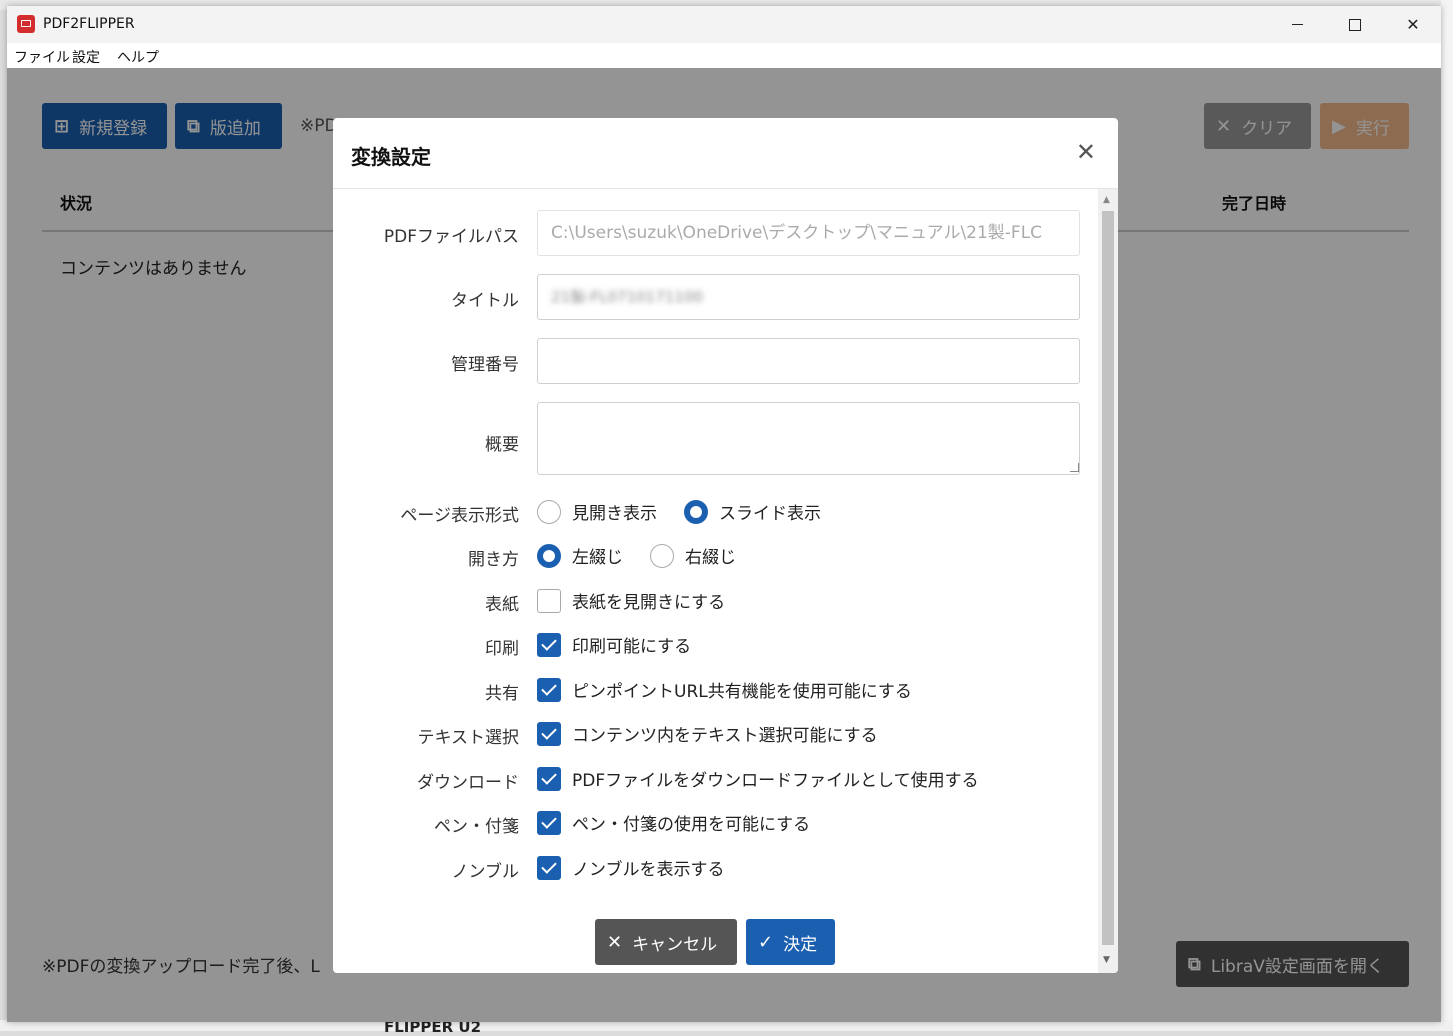  I want to click on title-bar: PDF2FLIPPER ✕, so click(724, 24).